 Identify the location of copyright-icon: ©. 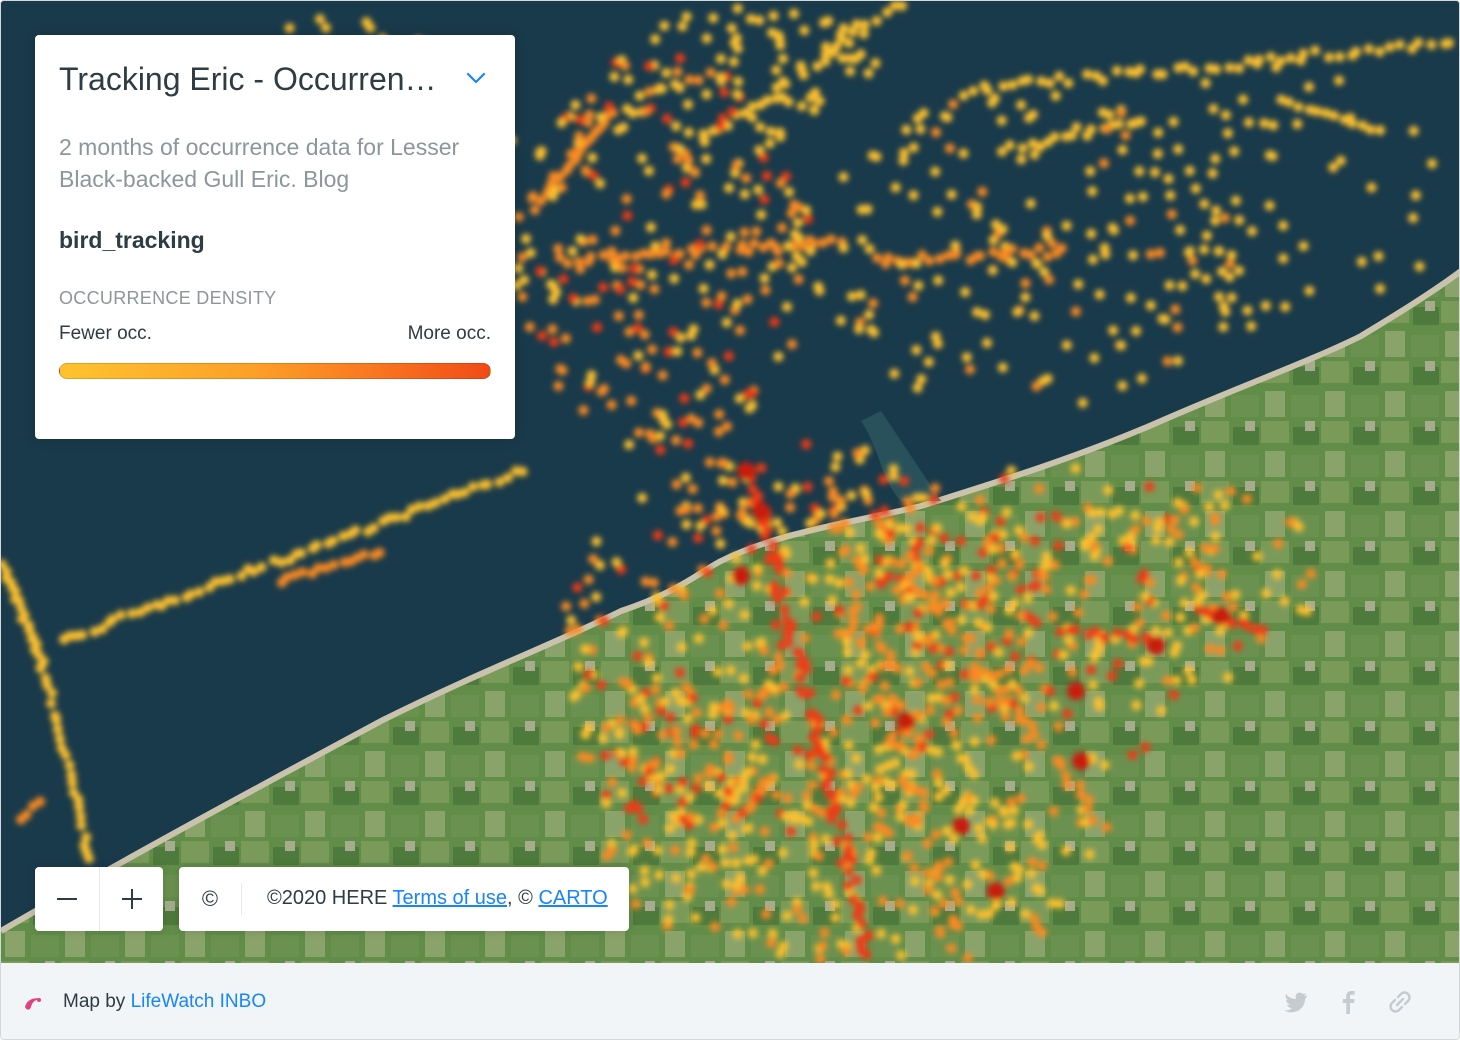
(210, 899).